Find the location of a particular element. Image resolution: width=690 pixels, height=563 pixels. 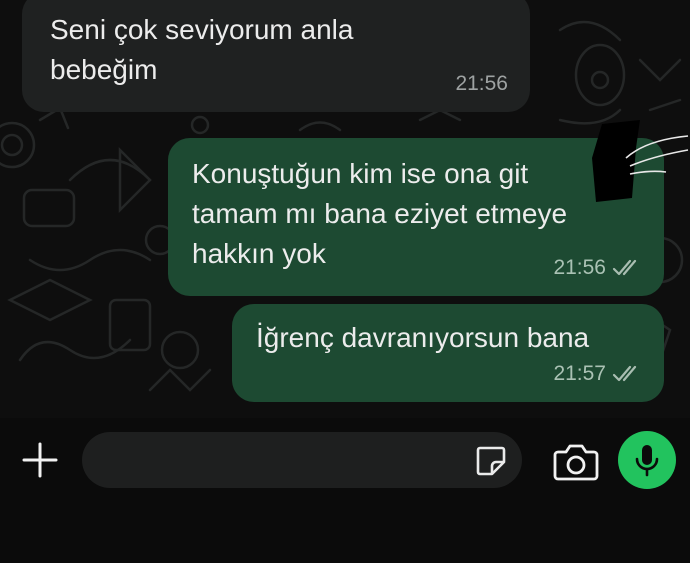

microphone-button is located at coordinates (647, 460).